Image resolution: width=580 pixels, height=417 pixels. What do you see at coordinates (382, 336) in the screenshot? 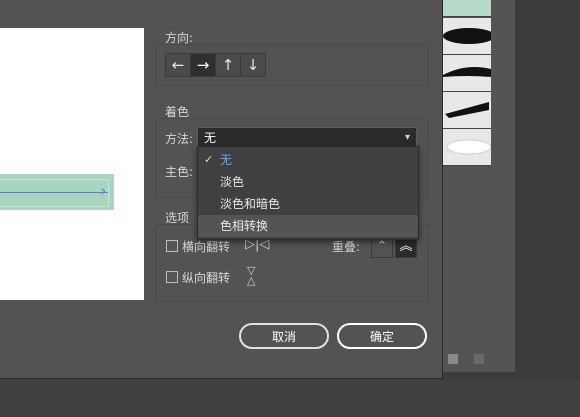
I see `ok-button: 确定` at bounding box center [382, 336].